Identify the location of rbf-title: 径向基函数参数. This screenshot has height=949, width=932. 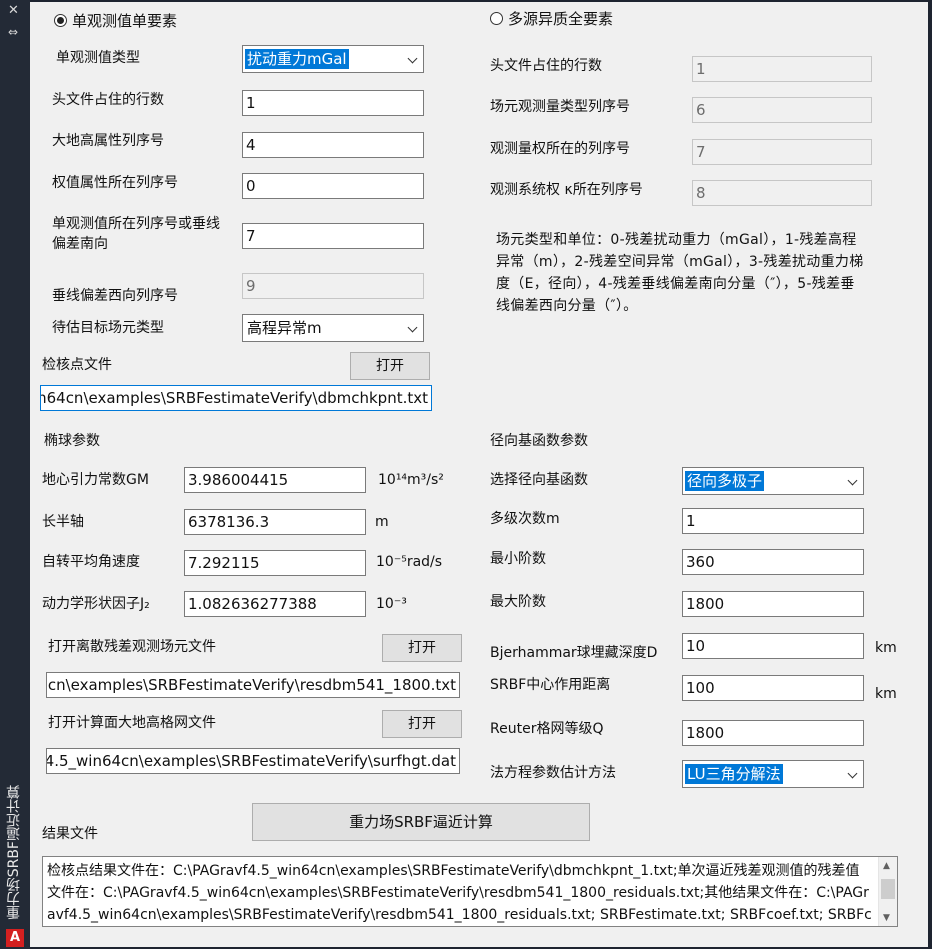
(539, 441).